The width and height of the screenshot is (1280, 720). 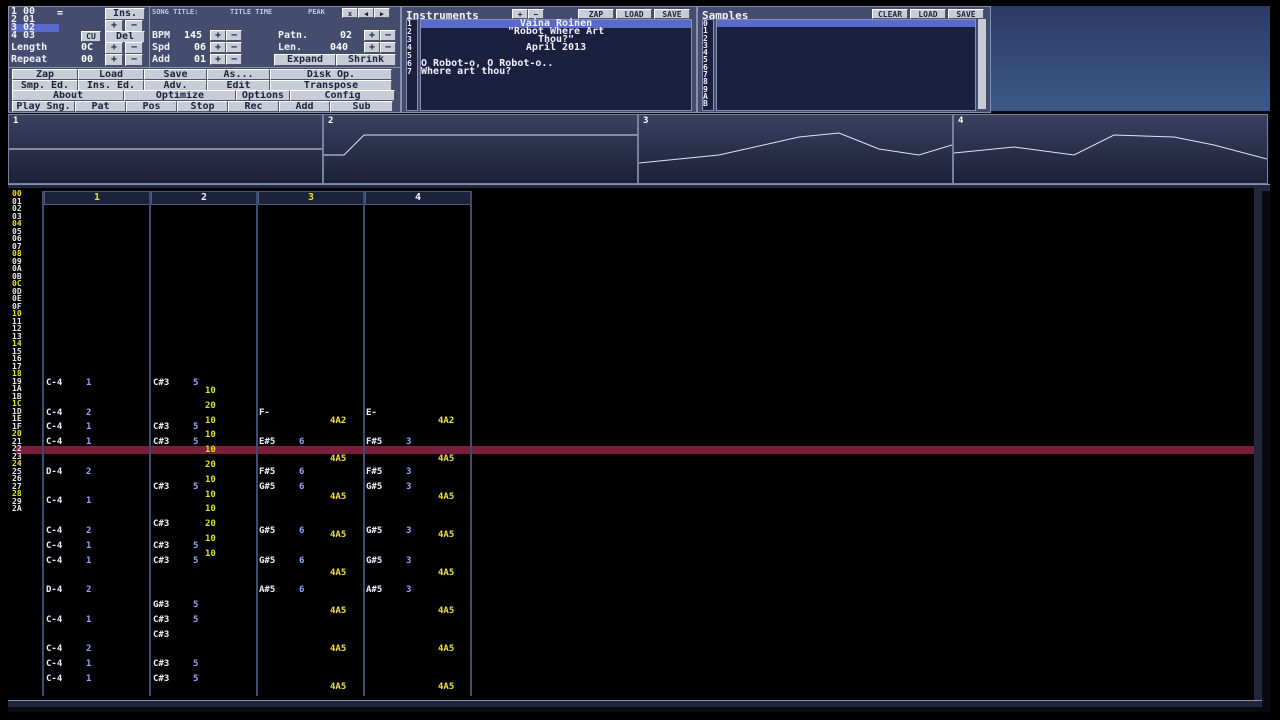 What do you see at coordinates (388, 47) in the screenshot?
I see `pattern-length-down-button: −` at bounding box center [388, 47].